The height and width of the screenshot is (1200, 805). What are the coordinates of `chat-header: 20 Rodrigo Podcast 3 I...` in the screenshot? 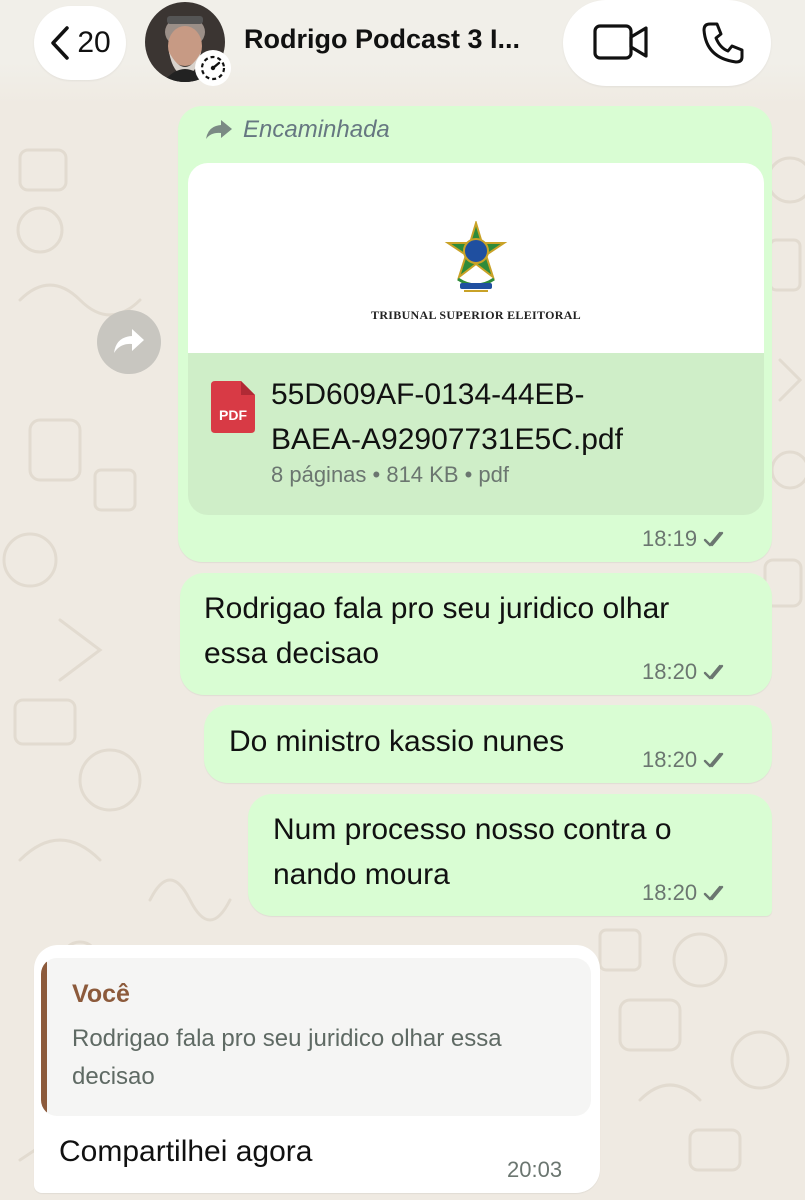 It's located at (402, 52).